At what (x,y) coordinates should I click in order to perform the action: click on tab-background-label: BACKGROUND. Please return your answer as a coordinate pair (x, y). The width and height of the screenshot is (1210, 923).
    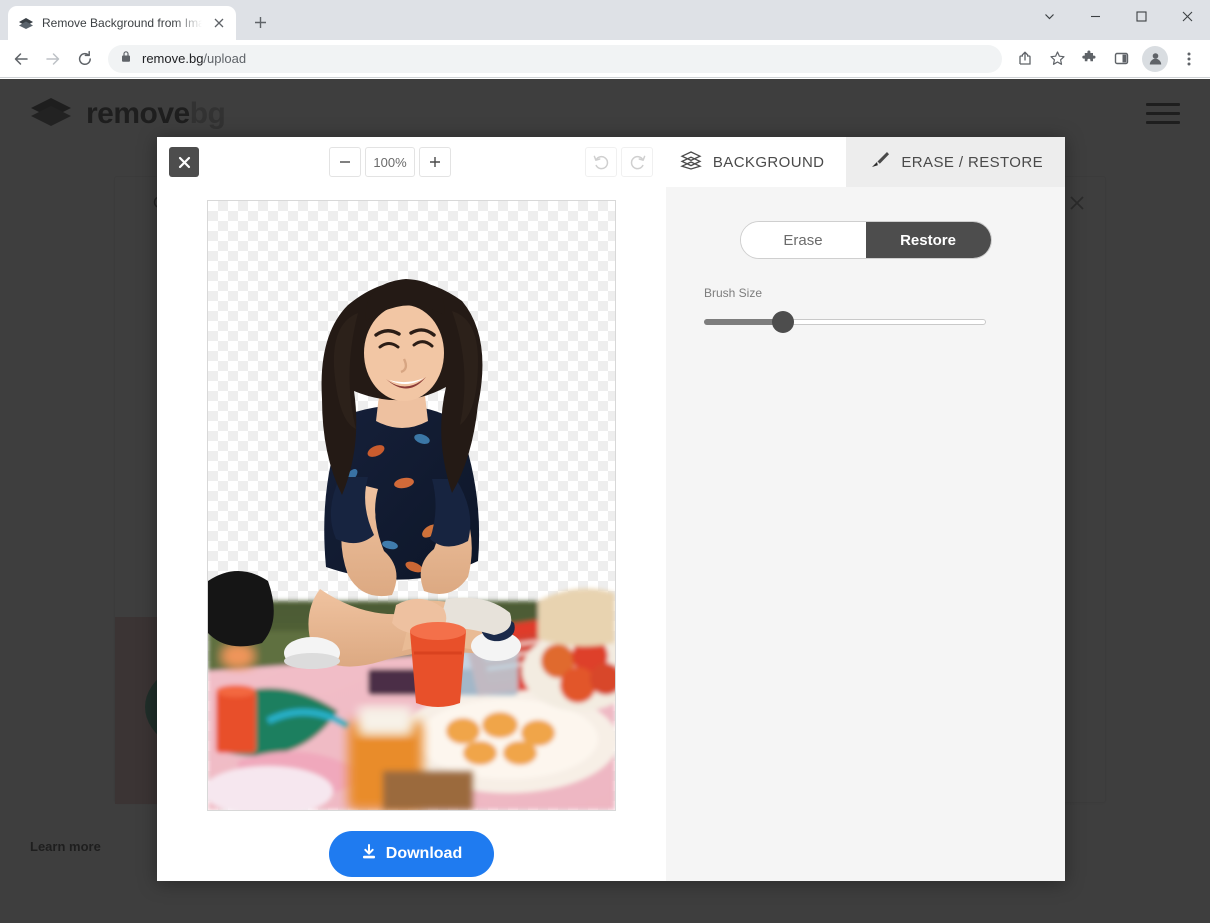
    Looking at the image, I should click on (768, 162).